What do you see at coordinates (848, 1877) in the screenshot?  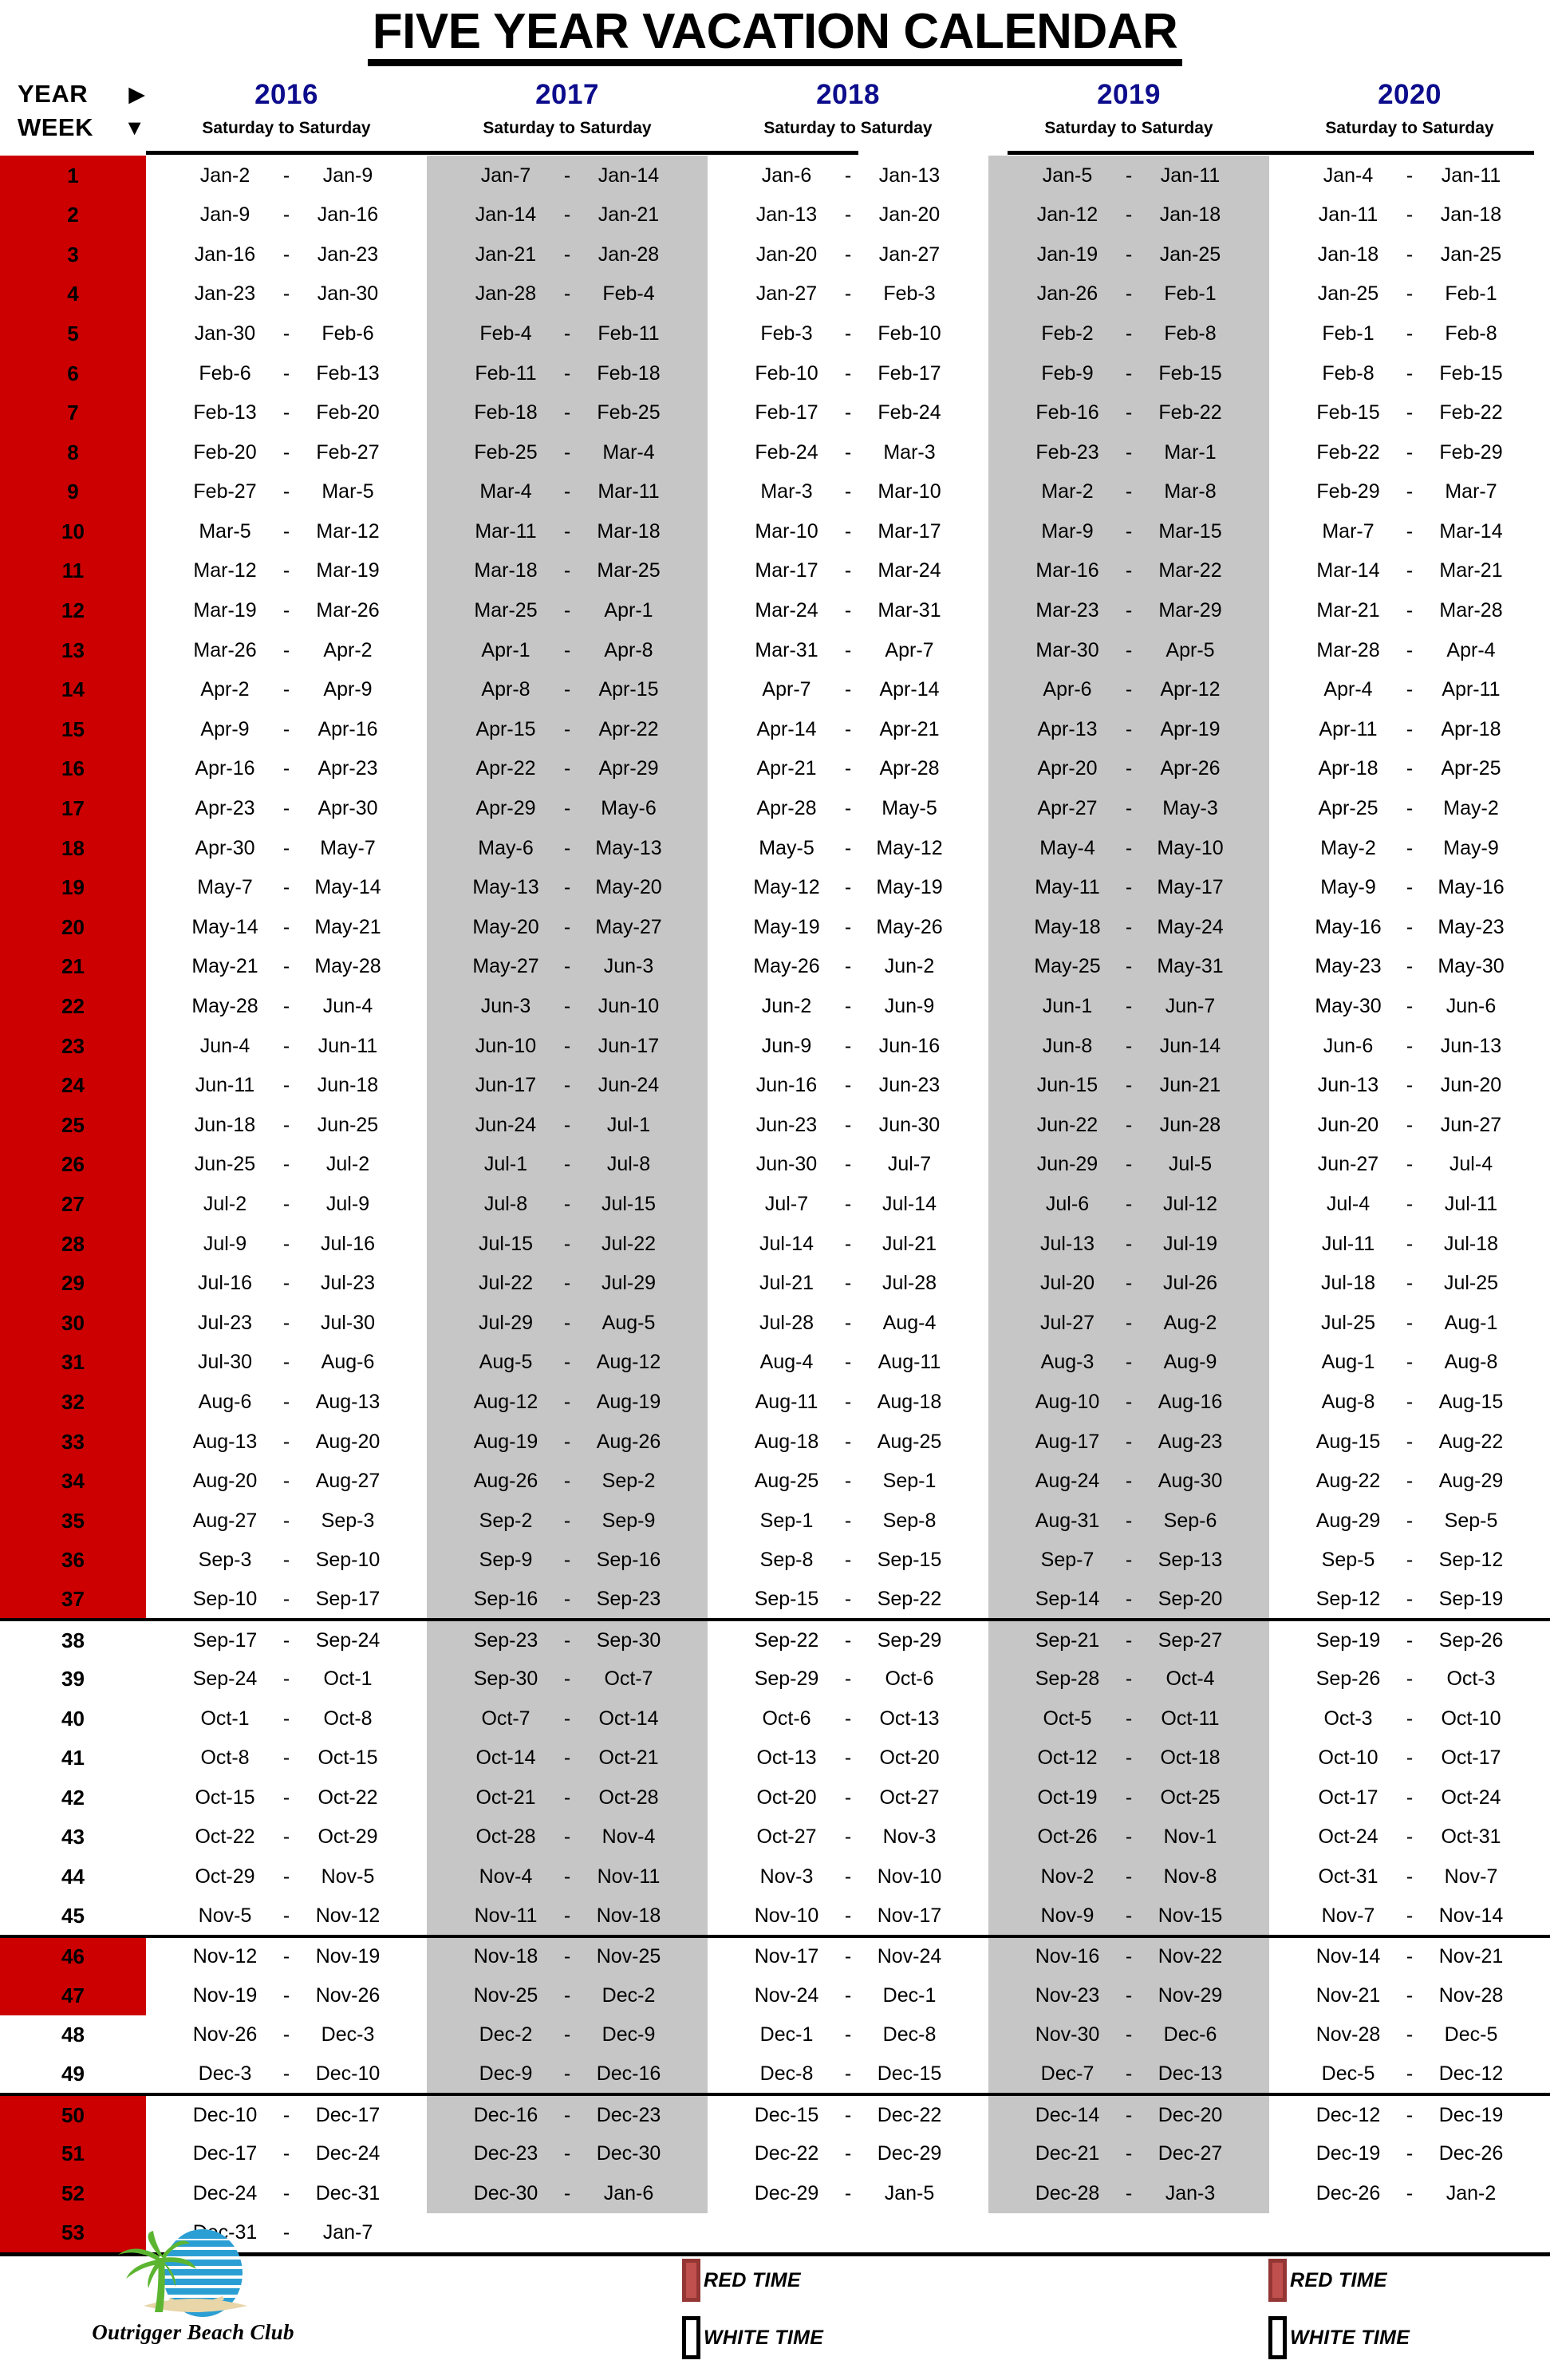 I see `week-range-cell-2018: Nov-3 - Nov-10` at bounding box center [848, 1877].